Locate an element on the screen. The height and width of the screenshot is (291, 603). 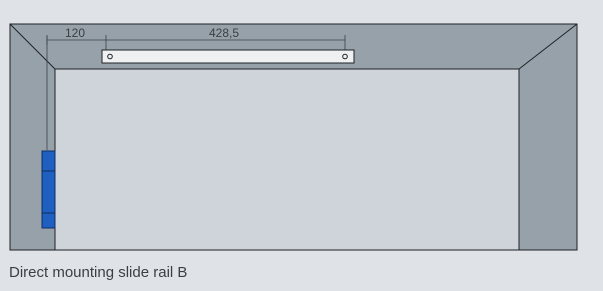
figure-caption: Direct mounting slide rail B is located at coordinates (98, 272).